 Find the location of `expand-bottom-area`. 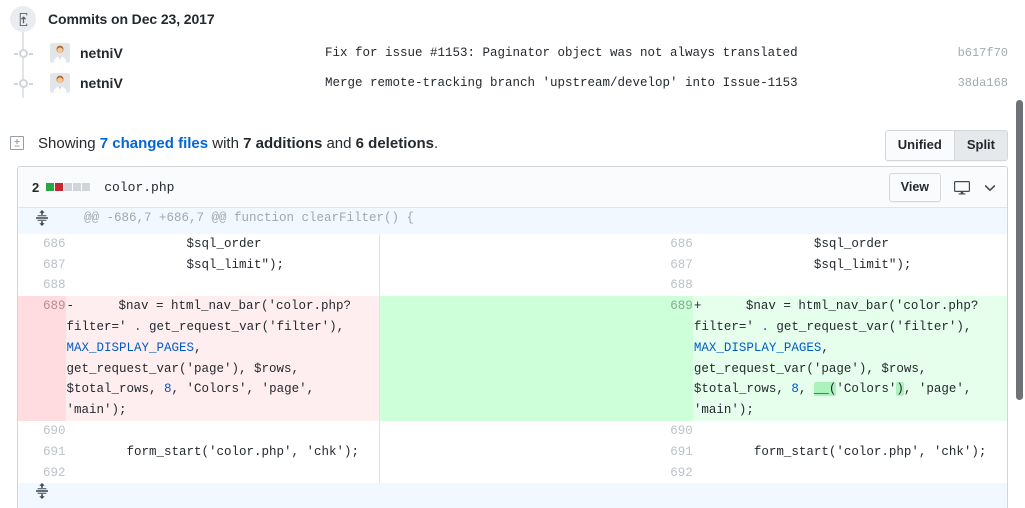

expand-bottom-area is located at coordinates (536, 495).